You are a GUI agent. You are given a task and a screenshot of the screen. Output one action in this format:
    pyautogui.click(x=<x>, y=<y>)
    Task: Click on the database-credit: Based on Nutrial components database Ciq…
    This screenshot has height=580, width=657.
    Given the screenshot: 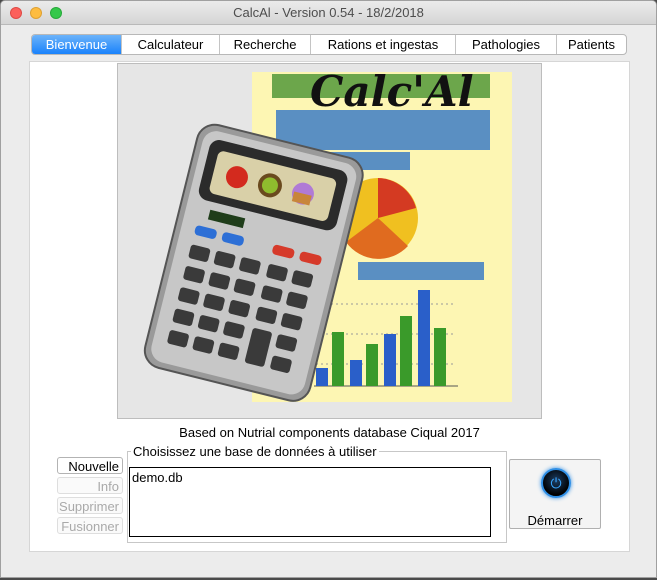 What is the action you would take?
    pyautogui.click(x=329, y=432)
    